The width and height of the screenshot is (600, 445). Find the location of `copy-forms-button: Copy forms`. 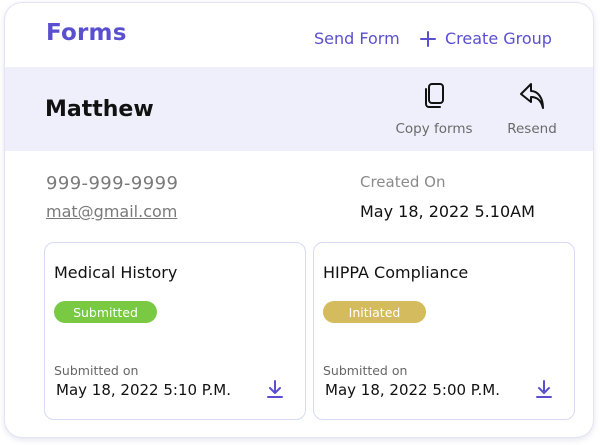

copy-forms-button: Copy forms is located at coordinates (434, 108).